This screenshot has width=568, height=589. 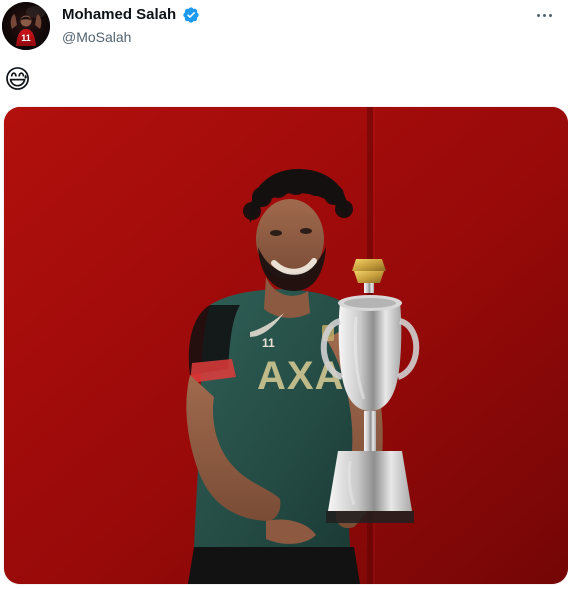 What do you see at coordinates (119, 15) in the screenshot?
I see `author-display-name: Mohamed Salah` at bounding box center [119, 15].